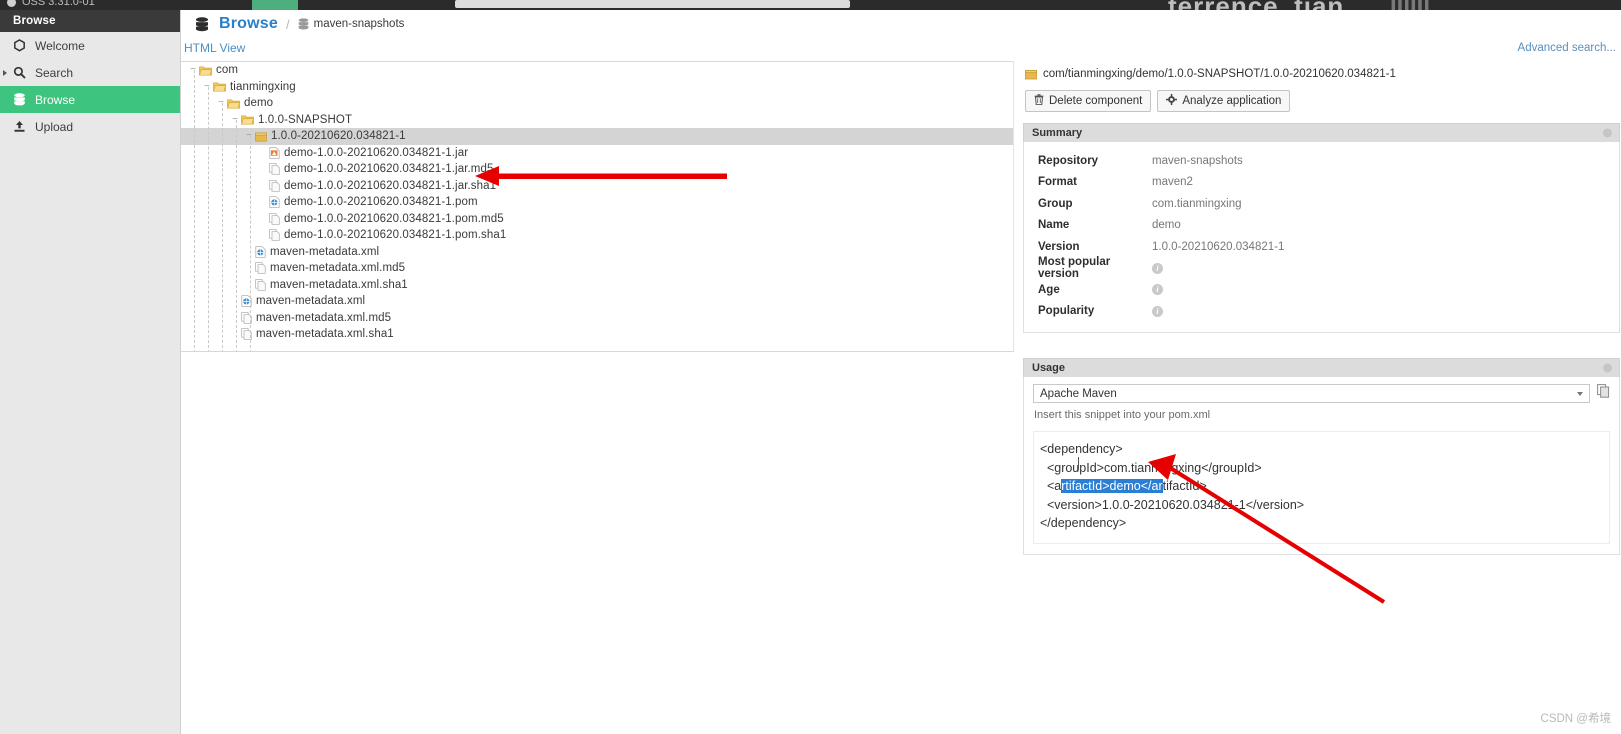 Image resolution: width=1621 pixels, height=734 pixels. Describe the element at coordinates (1172, 182) in the screenshot. I see `summary-row-value: maven2` at that location.